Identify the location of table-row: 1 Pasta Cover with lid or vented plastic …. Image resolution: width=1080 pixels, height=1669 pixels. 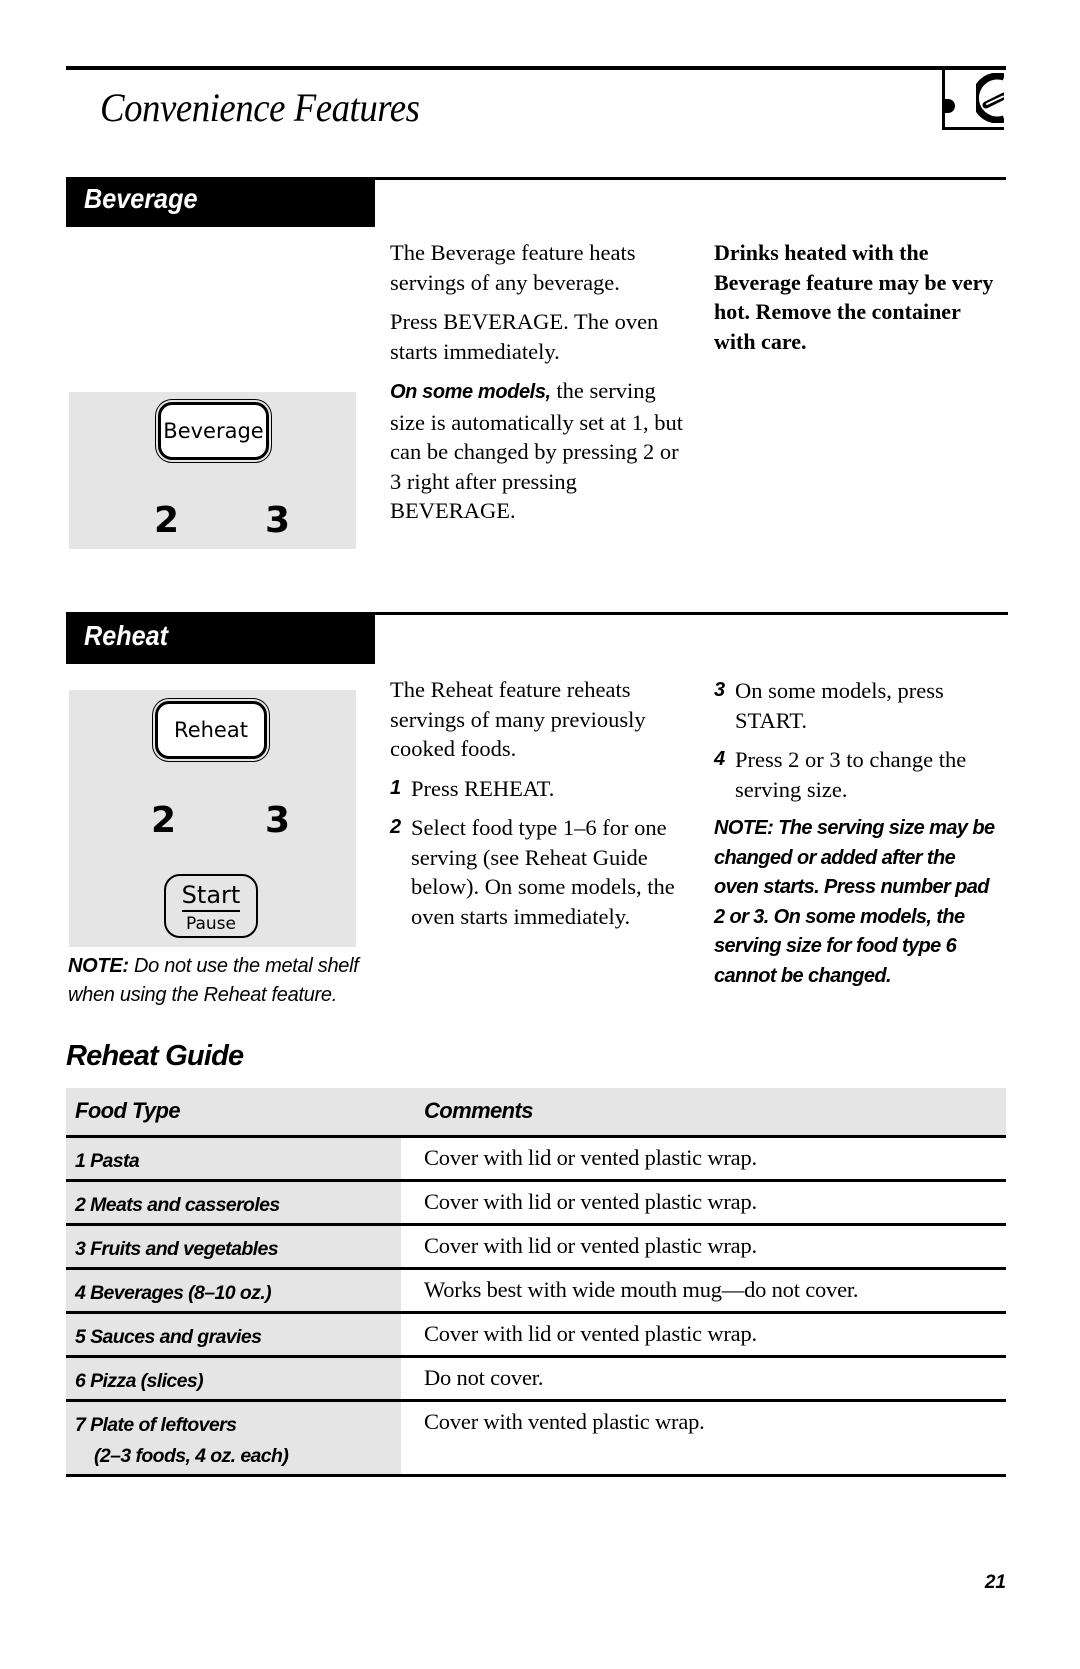
(536, 1160).